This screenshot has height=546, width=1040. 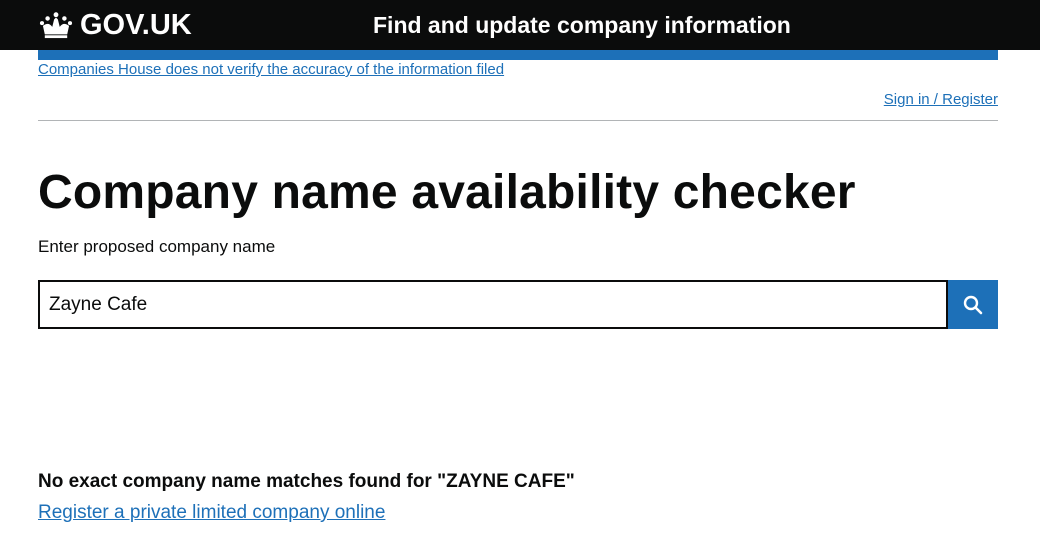 I want to click on govuk-logo-text: GOV.UK, so click(x=136, y=25).